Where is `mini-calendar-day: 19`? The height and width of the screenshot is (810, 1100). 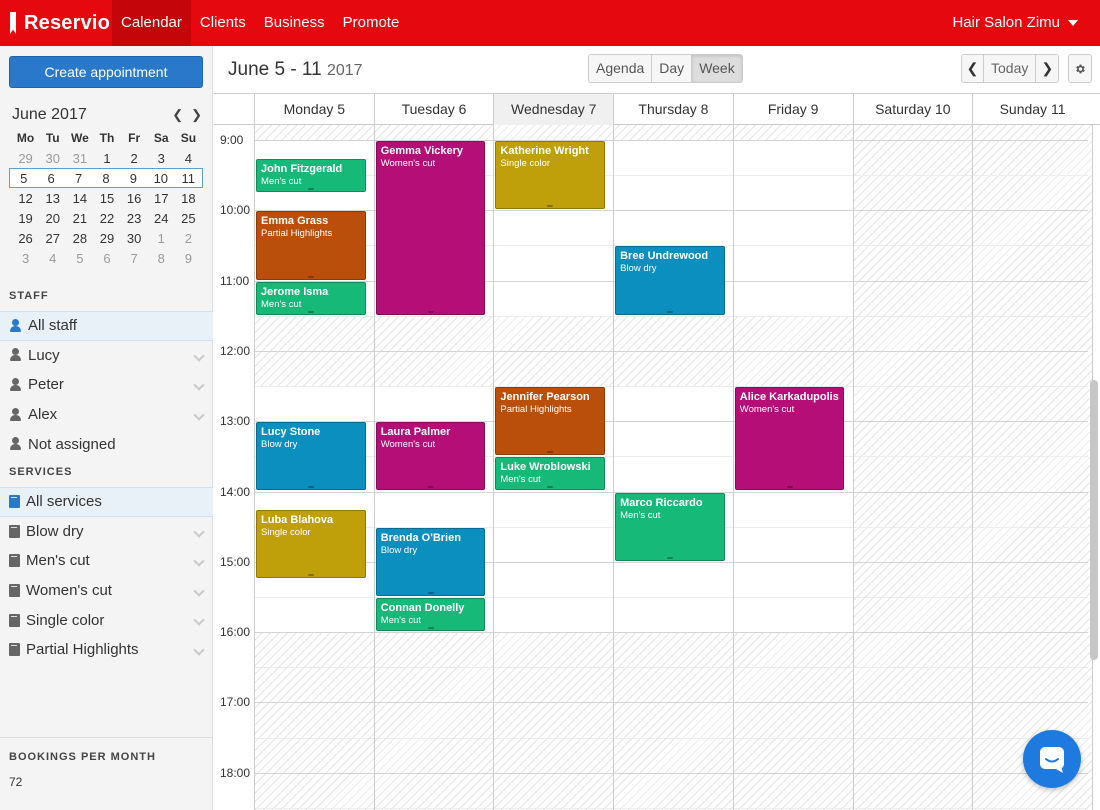
mini-calendar-day: 19 is located at coordinates (25, 218).